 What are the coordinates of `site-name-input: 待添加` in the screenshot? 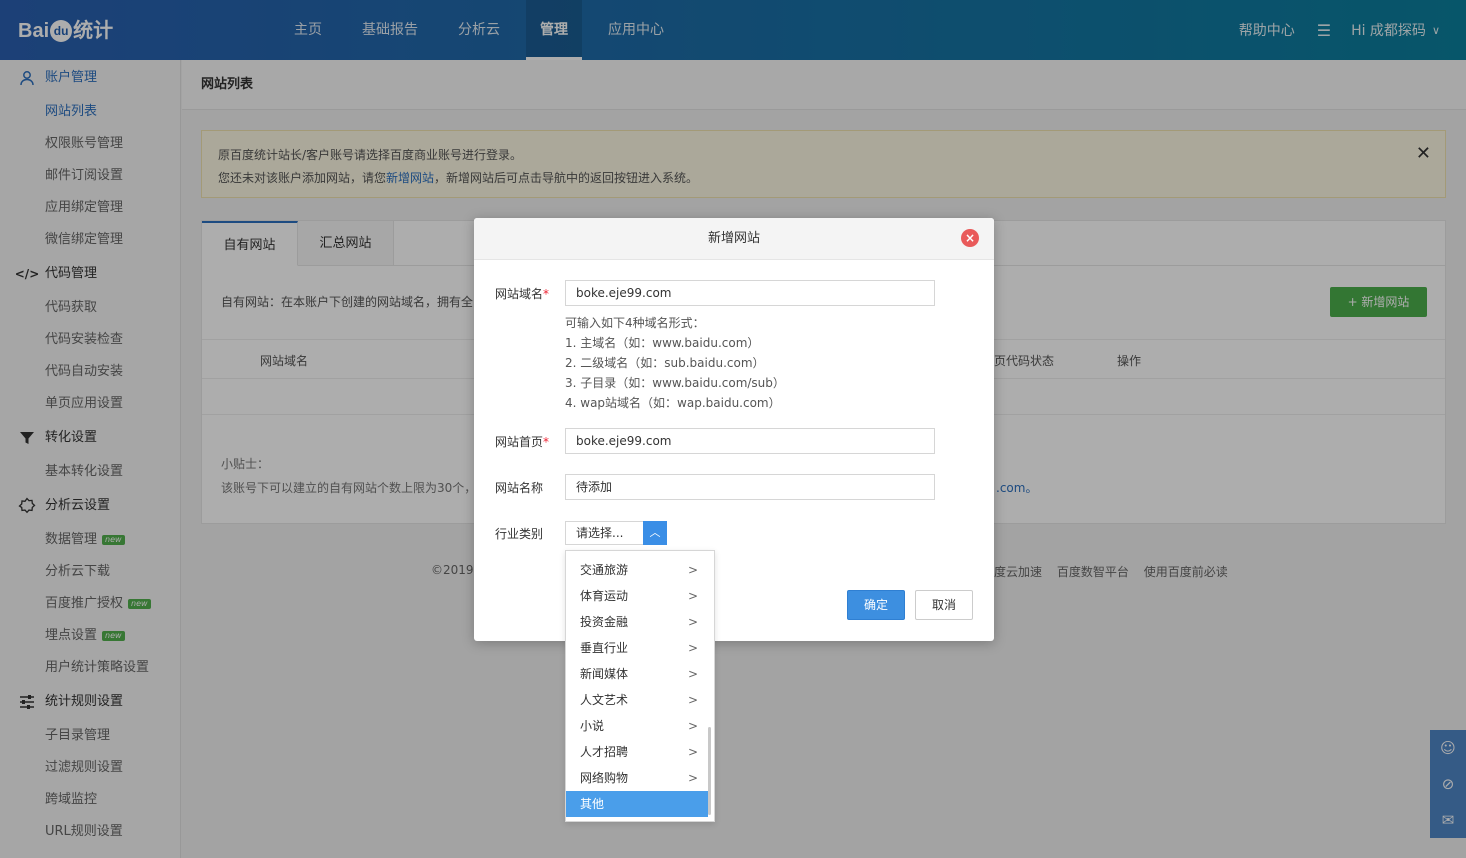 It's located at (750, 487).